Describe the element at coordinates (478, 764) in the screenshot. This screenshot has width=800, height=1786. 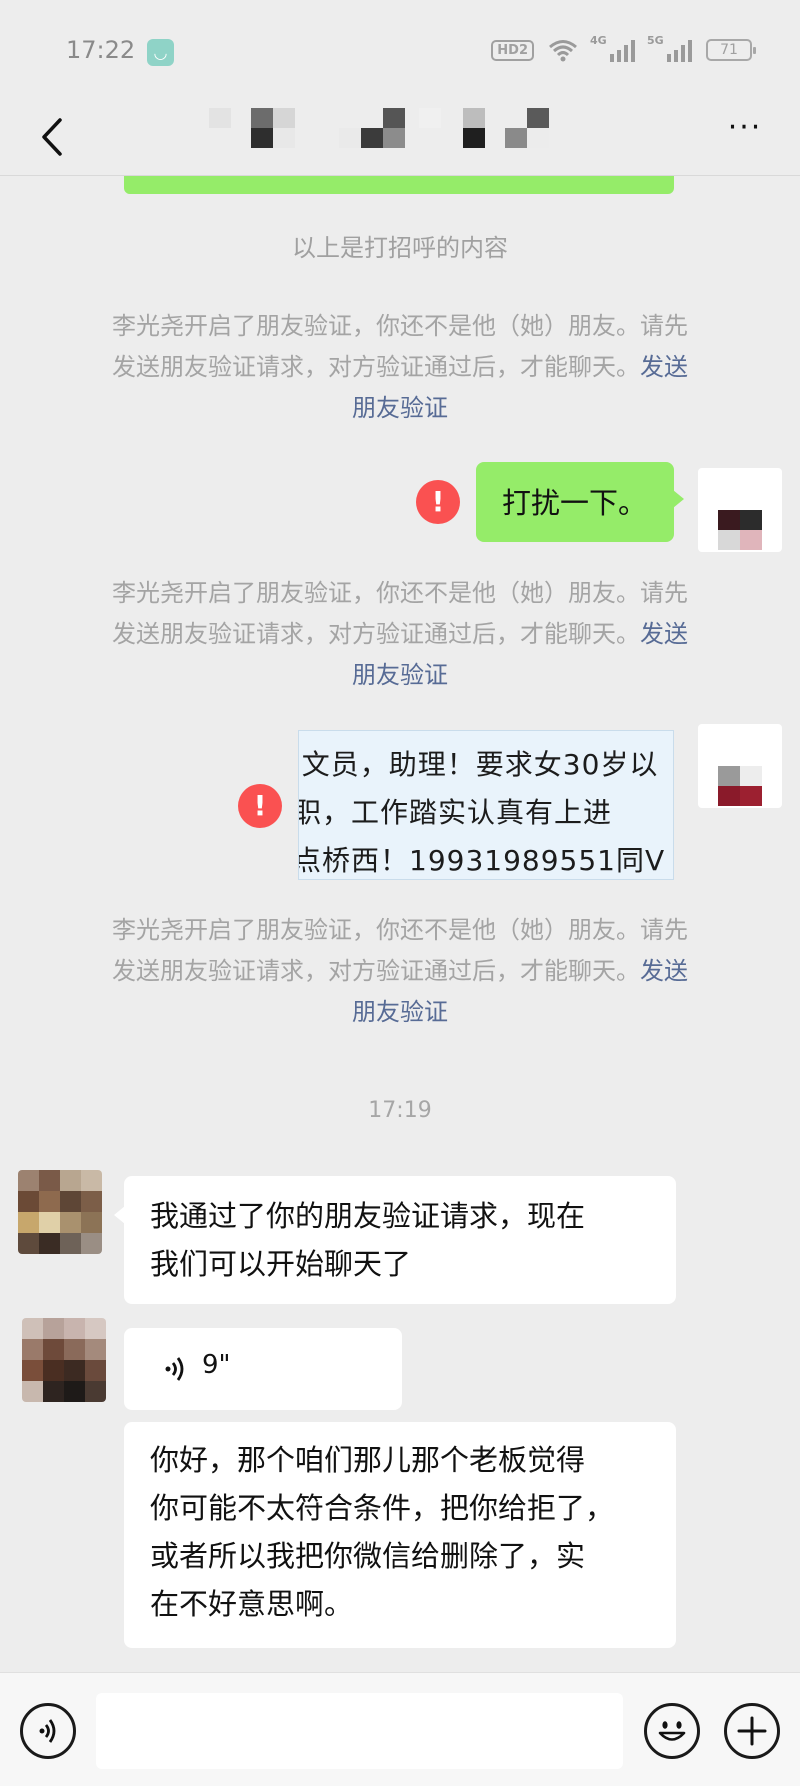
I see `image-text-line: i文员，助理！要求女30岁以` at that location.